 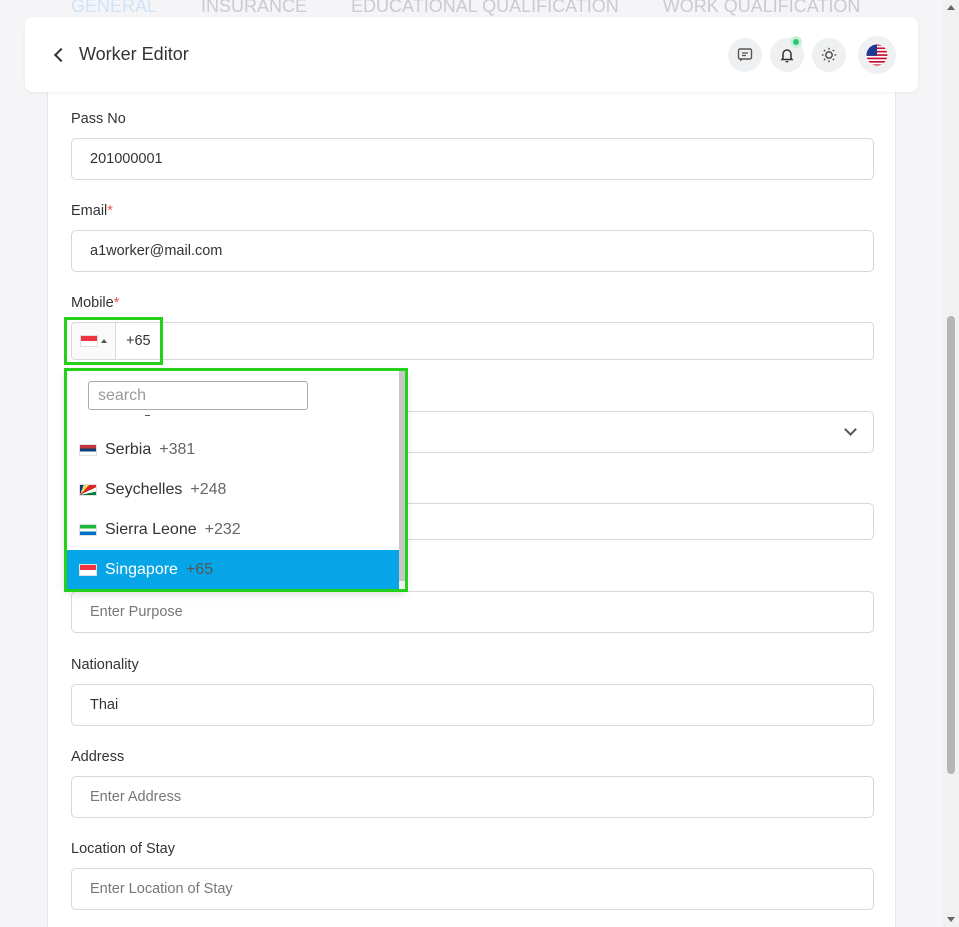 What do you see at coordinates (141, 569) in the screenshot?
I see `country-name: Singapore` at bounding box center [141, 569].